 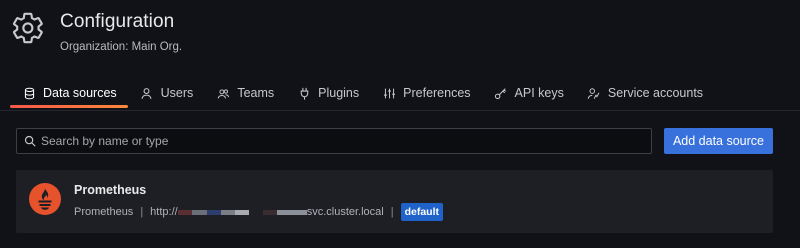 What do you see at coordinates (27, 28) in the screenshot?
I see `gear-icon` at bounding box center [27, 28].